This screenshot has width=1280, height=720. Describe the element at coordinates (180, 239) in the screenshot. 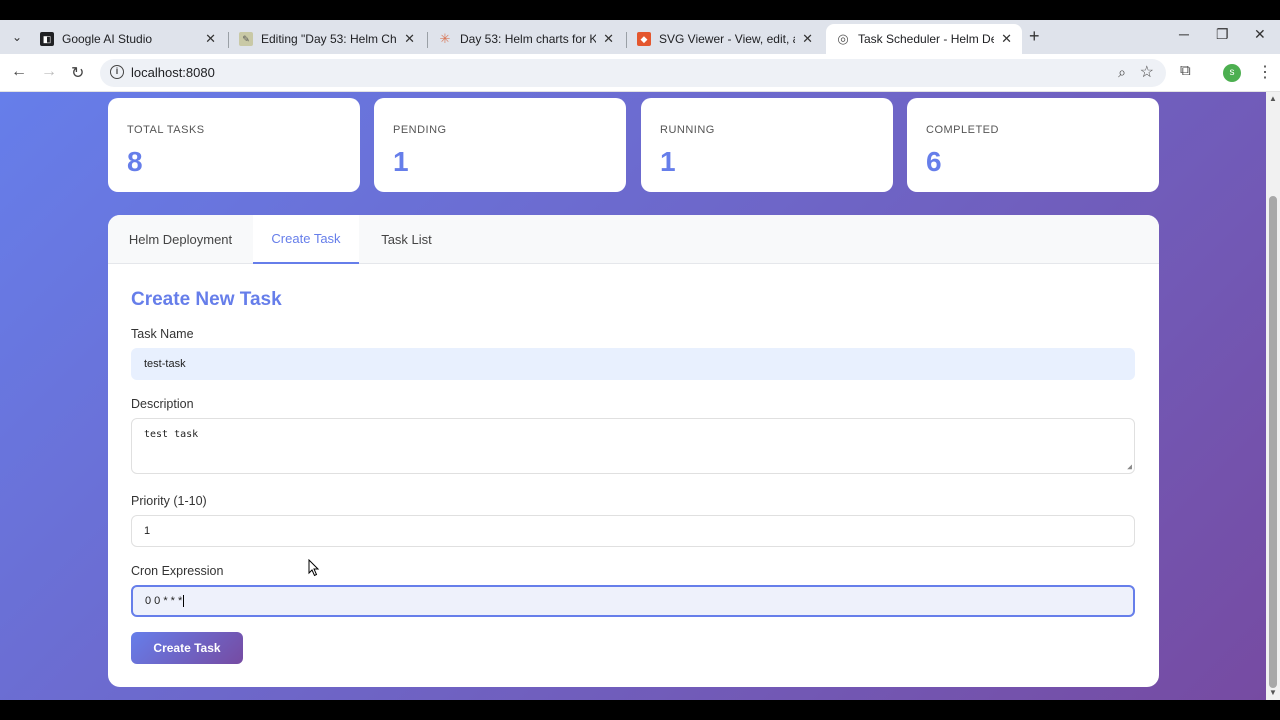

I see `tab-helm-deployment: Helm Deployment` at that location.